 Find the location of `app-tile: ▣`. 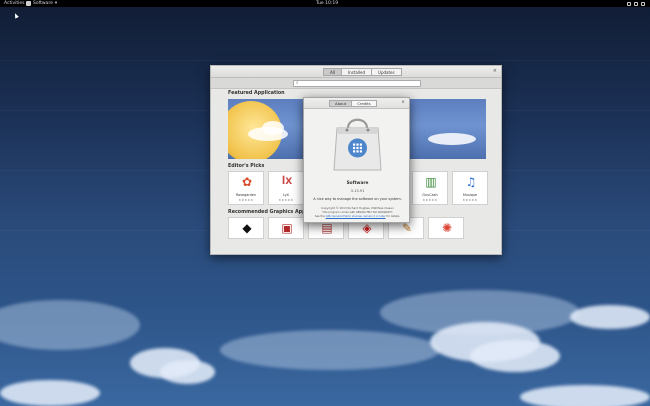

app-tile: ▣ is located at coordinates (286, 228).